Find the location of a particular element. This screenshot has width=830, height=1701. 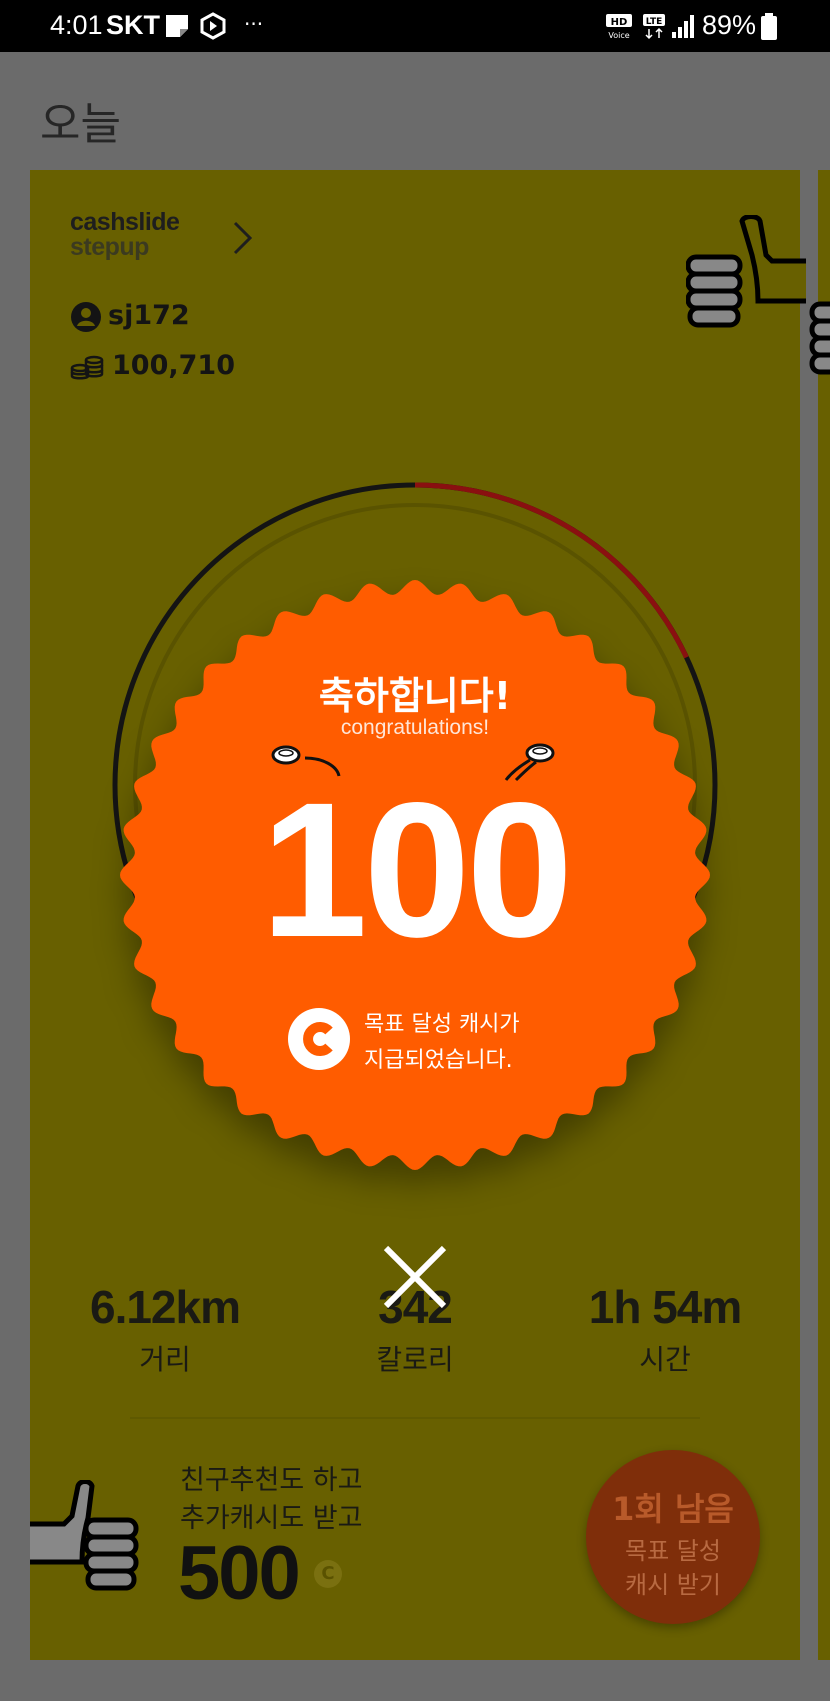

user-row: sj172 is located at coordinates (130, 316).